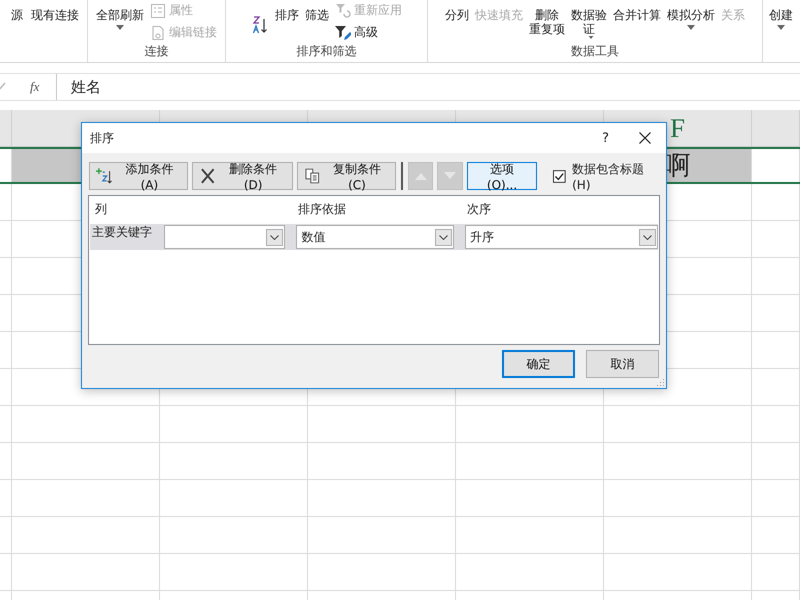 This screenshot has width=800, height=600. What do you see at coordinates (343, 32) in the screenshot?
I see `funnel-pencil-icon` at bounding box center [343, 32].